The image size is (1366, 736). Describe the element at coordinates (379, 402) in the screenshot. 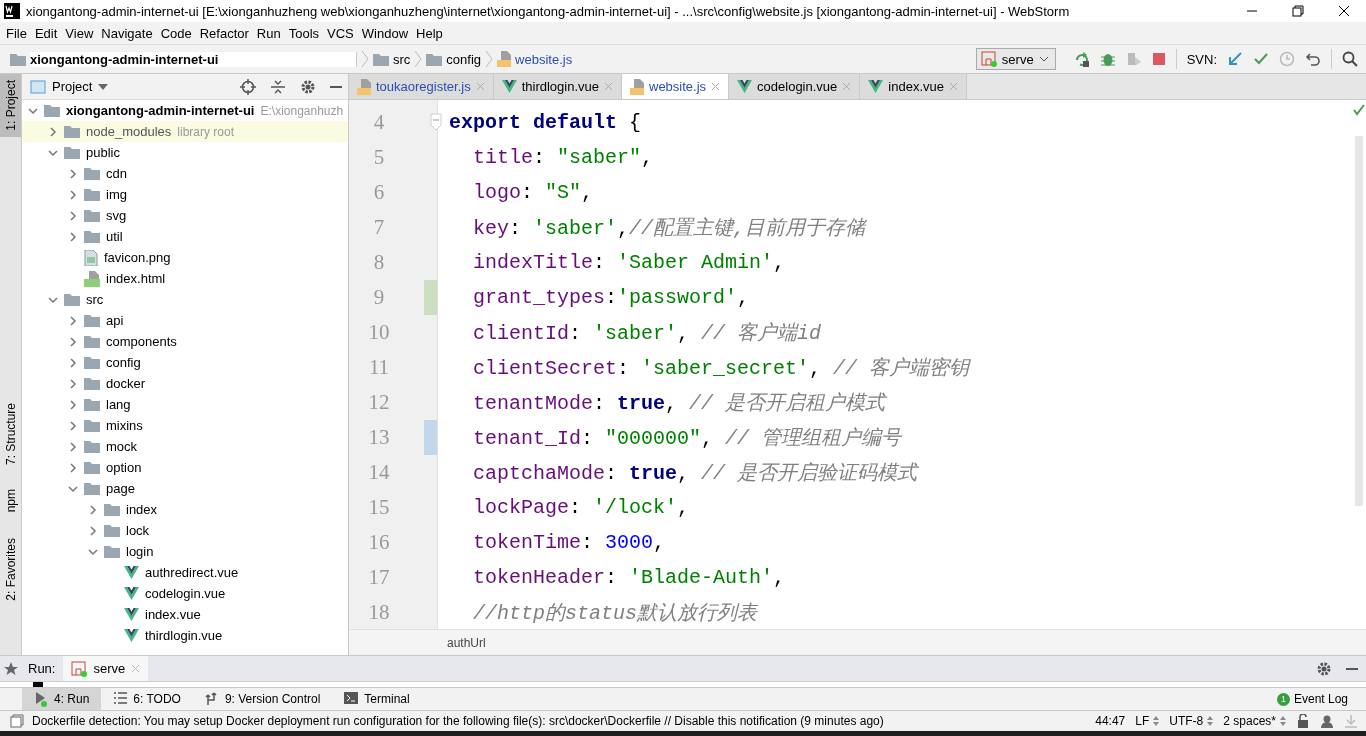

I see `line-number: 12` at that location.